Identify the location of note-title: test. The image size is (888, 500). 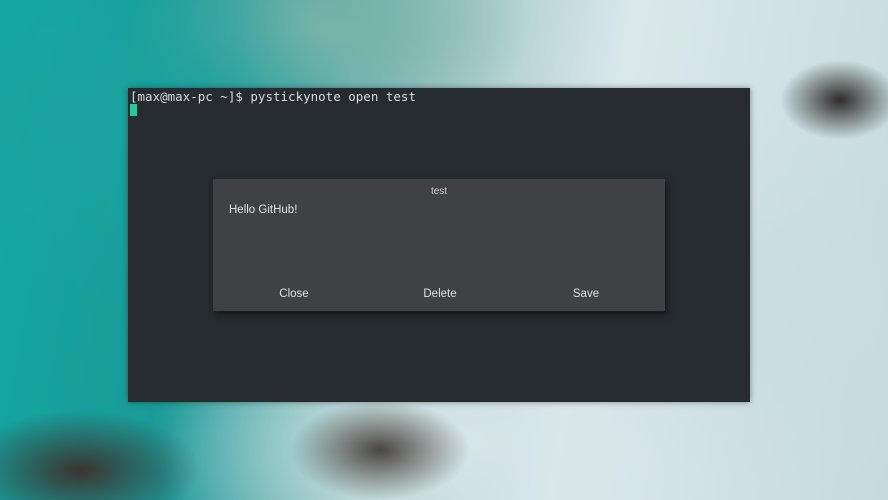
(439, 191).